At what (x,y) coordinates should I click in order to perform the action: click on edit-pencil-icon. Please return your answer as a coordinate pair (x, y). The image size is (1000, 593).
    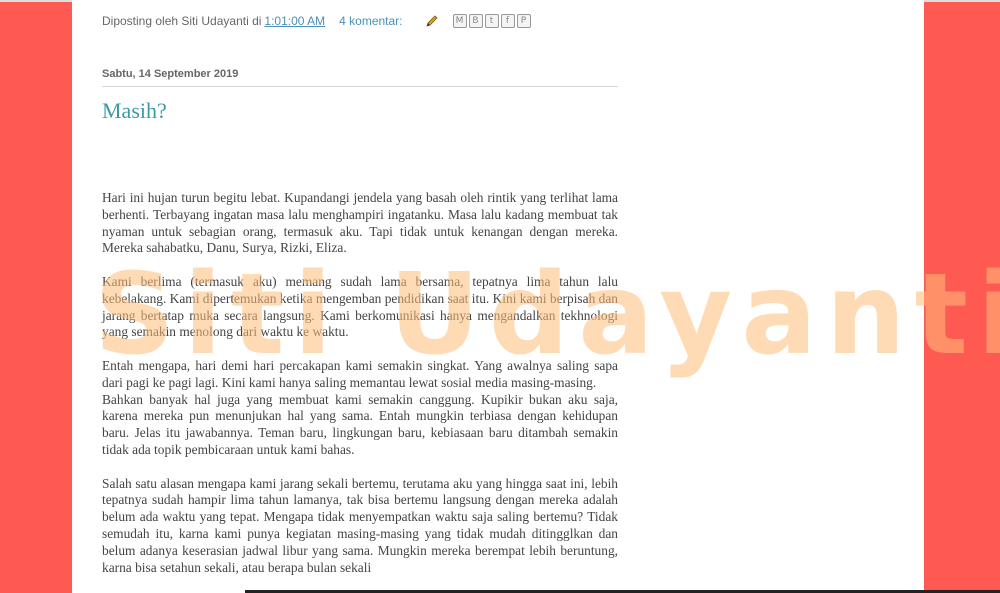
    Looking at the image, I should click on (432, 21).